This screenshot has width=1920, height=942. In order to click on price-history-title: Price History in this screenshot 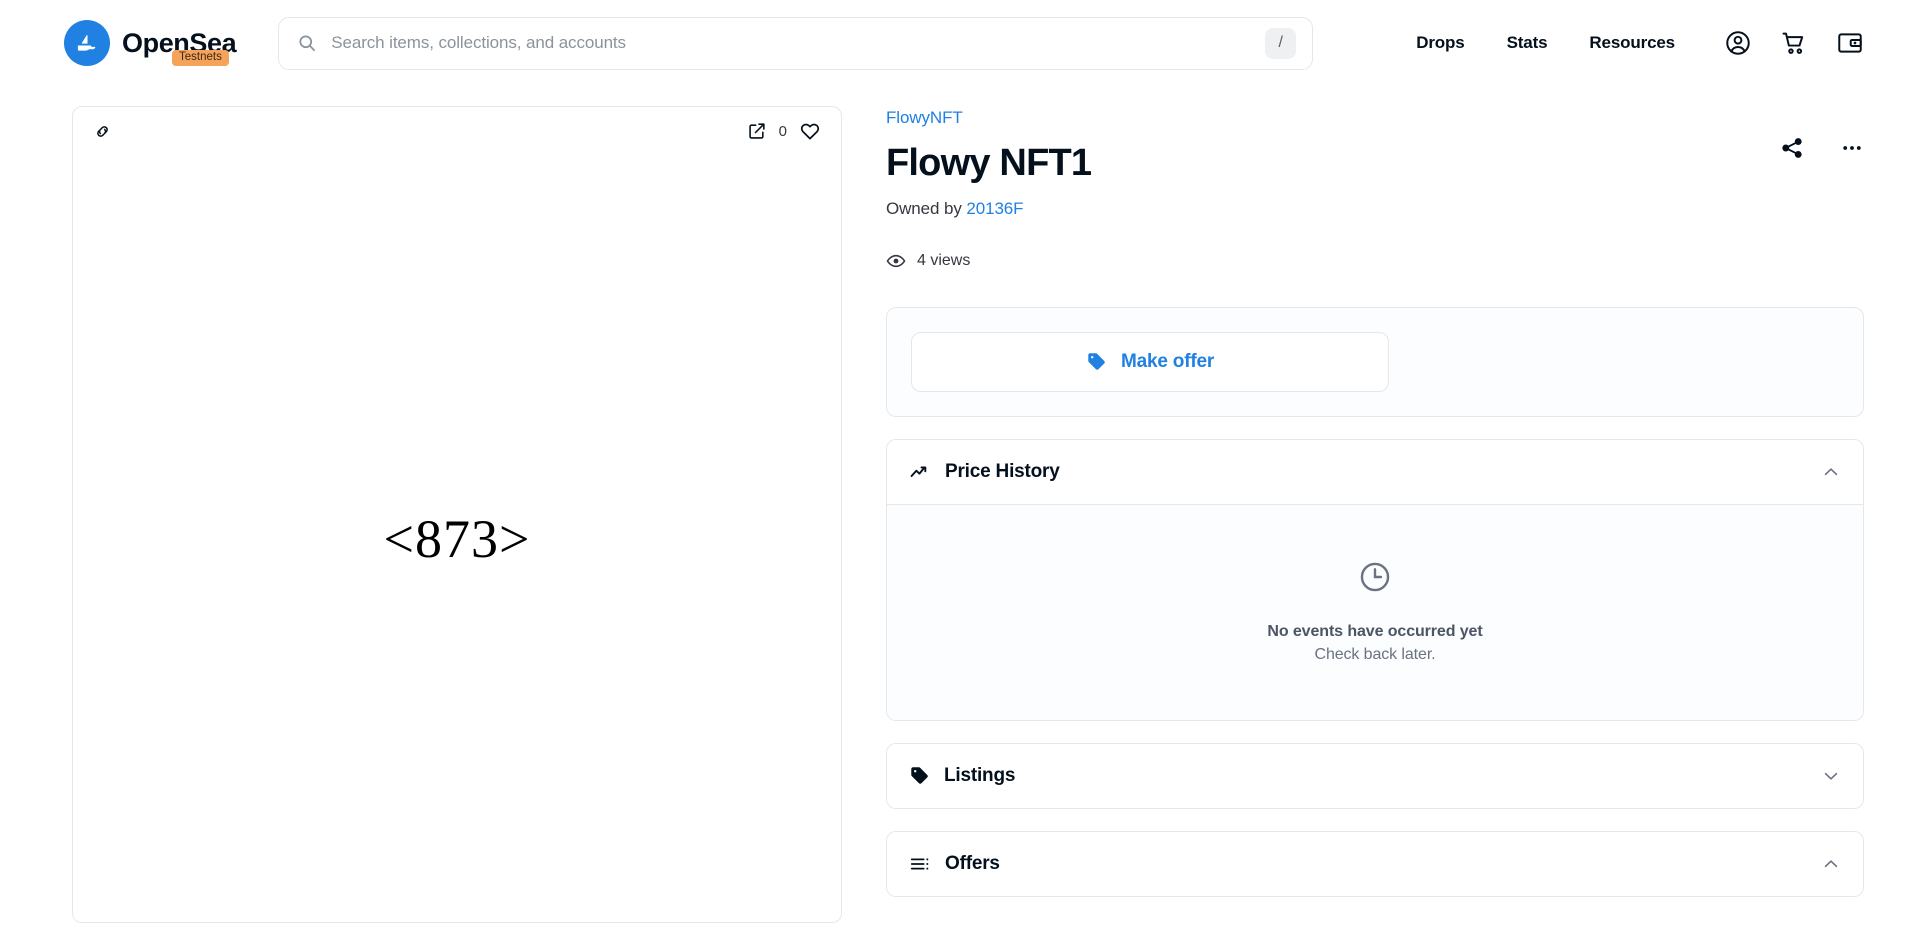, I will do `click(1002, 471)`.